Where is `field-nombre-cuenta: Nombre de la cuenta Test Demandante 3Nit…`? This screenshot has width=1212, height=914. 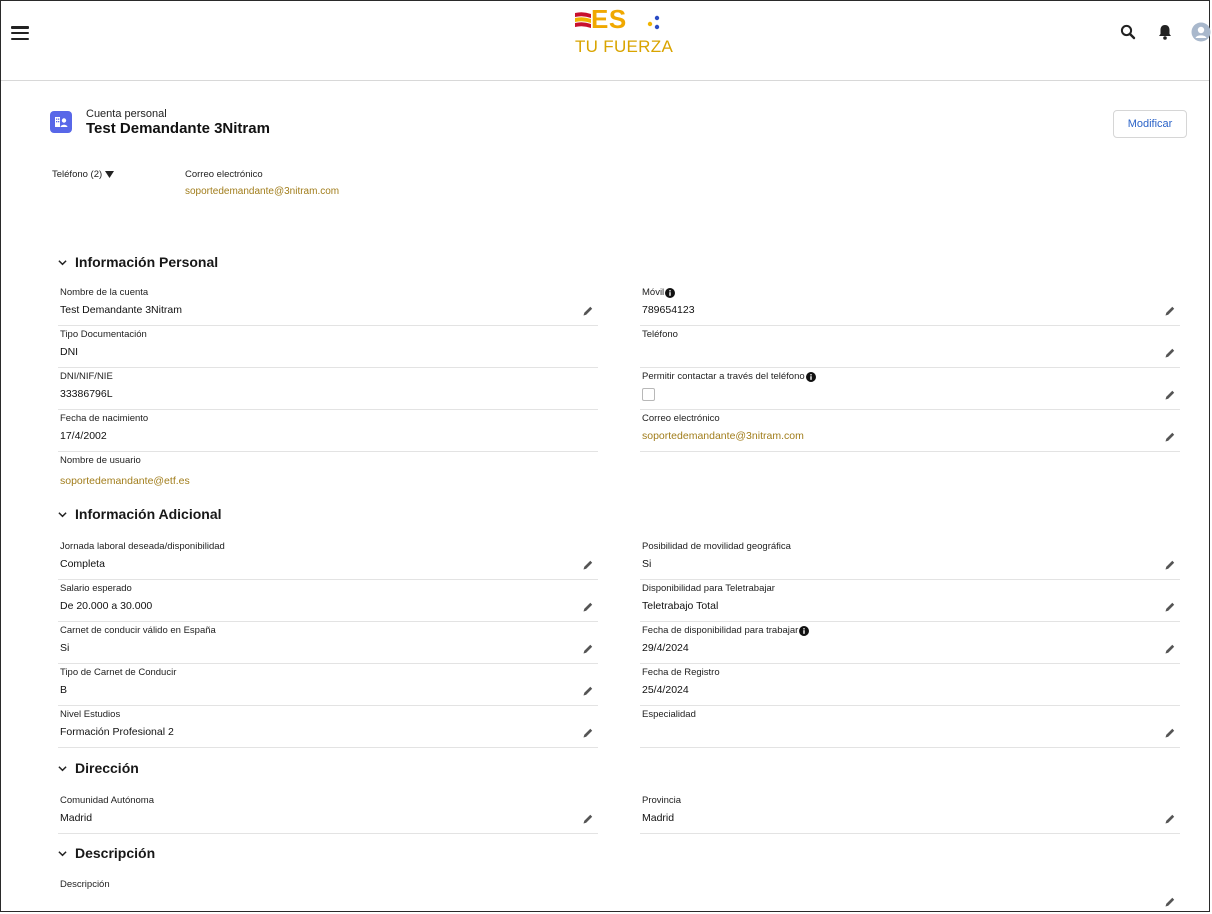
field-nombre-cuenta: Nombre de la cuenta Test Demandante 3Nit… is located at coordinates (328, 305).